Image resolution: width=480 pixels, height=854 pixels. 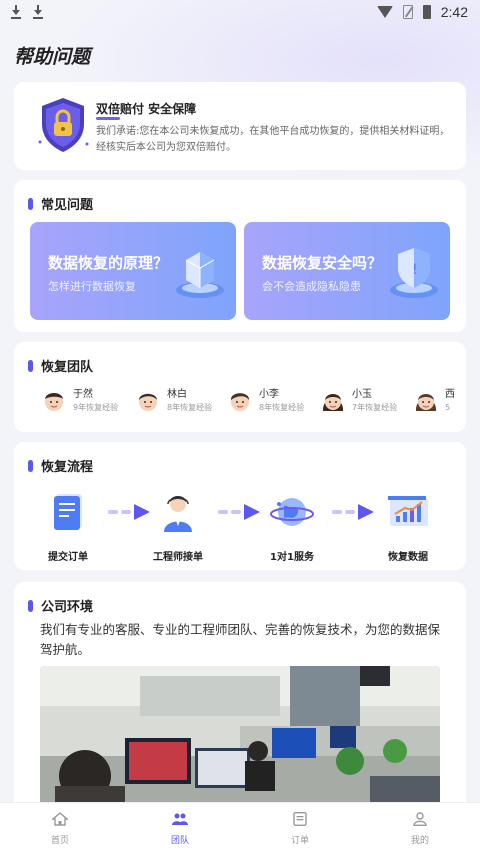 I want to click on status-bar: 2:42, so click(x=240, y=12).